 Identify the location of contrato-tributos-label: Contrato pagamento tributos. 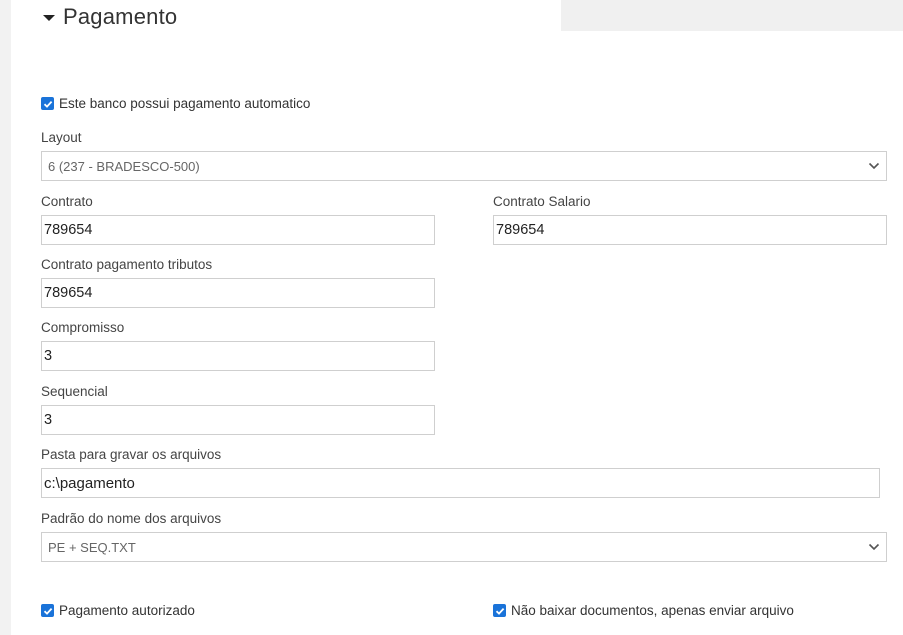
(127, 264).